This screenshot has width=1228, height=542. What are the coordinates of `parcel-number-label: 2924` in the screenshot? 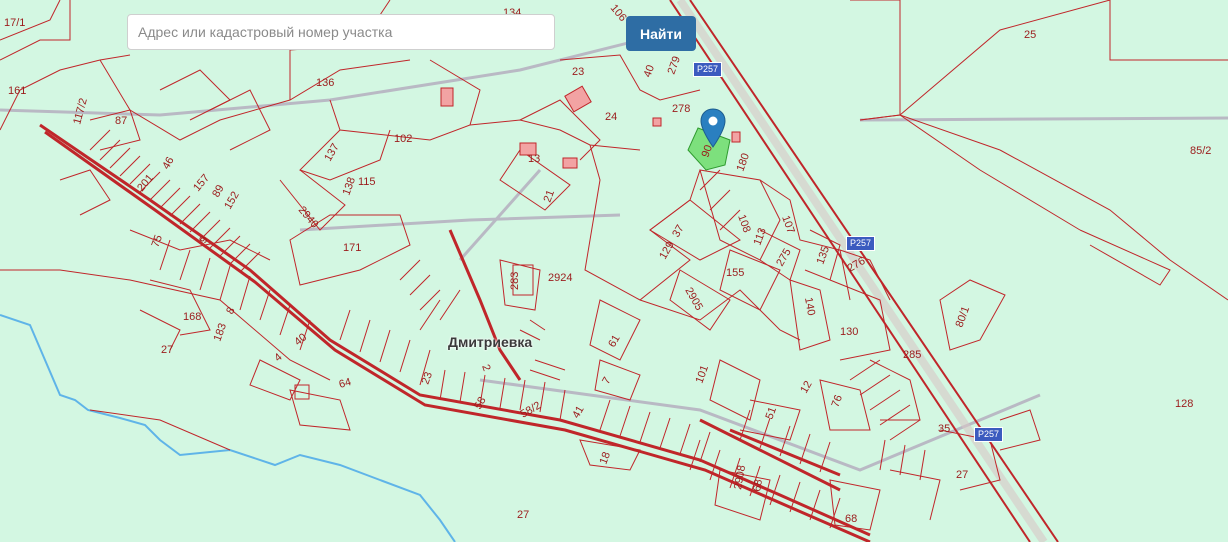 It's located at (560, 278).